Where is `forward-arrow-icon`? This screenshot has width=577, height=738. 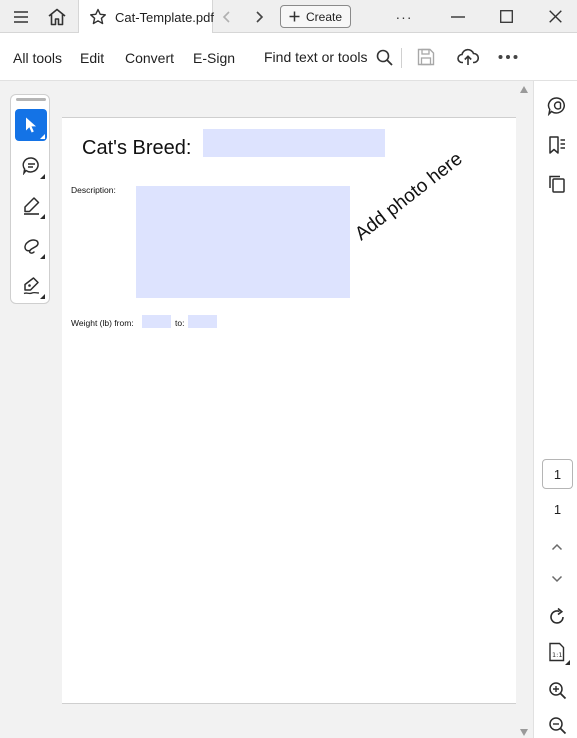
forward-arrow-icon is located at coordinates (259, 16).